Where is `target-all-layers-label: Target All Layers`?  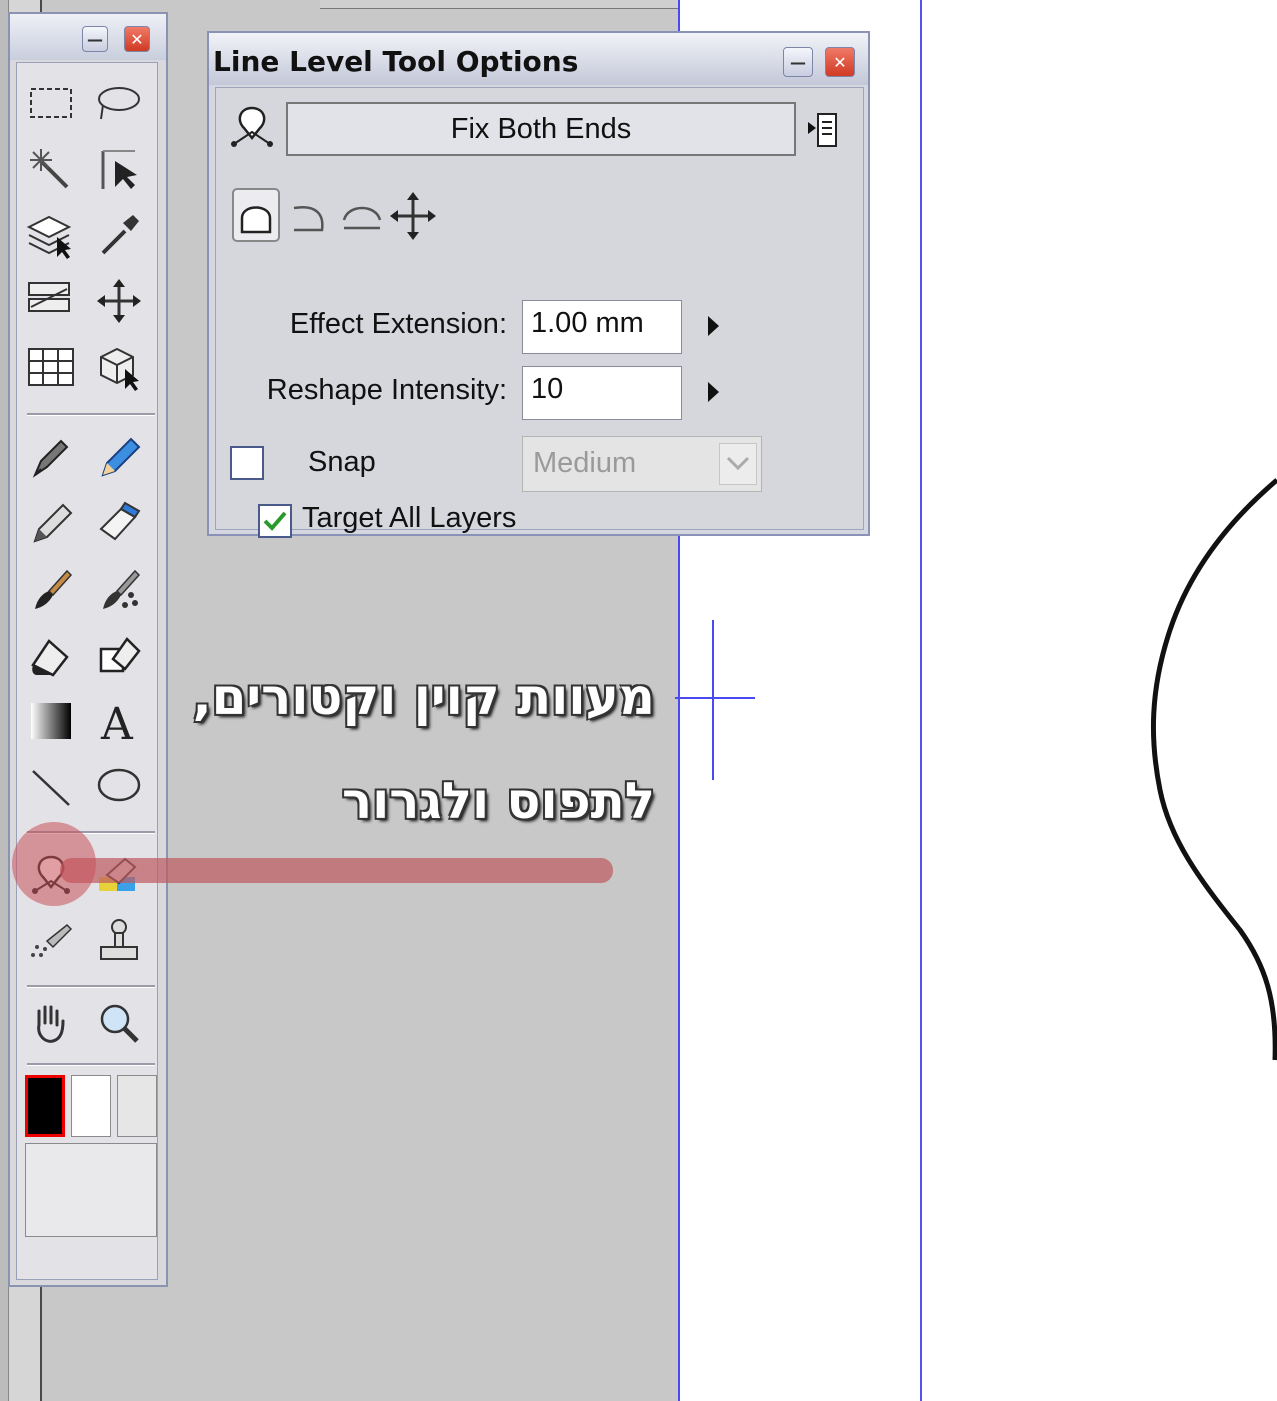
target-all-layers-label: Target All Layers is located at coordinates (409, 518).